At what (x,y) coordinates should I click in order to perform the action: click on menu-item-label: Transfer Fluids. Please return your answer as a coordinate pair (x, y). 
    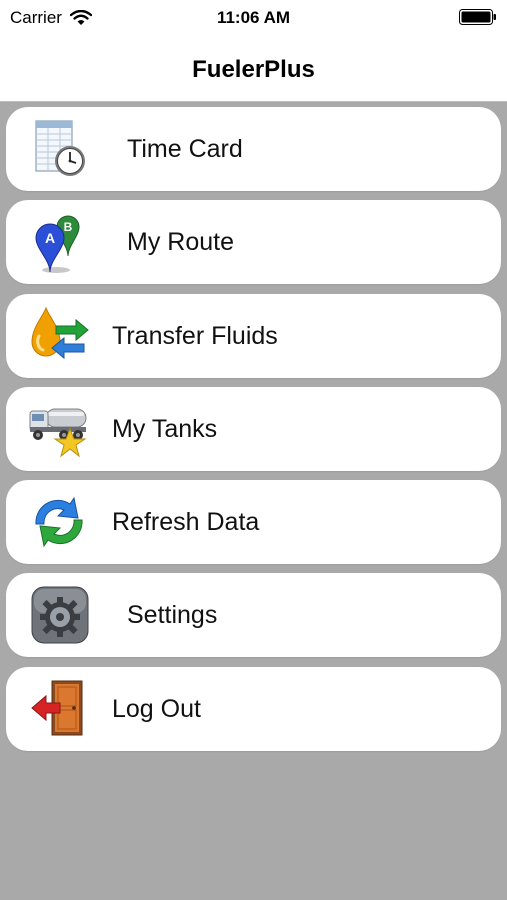
    Looking at the image, I should click on (195, 335).